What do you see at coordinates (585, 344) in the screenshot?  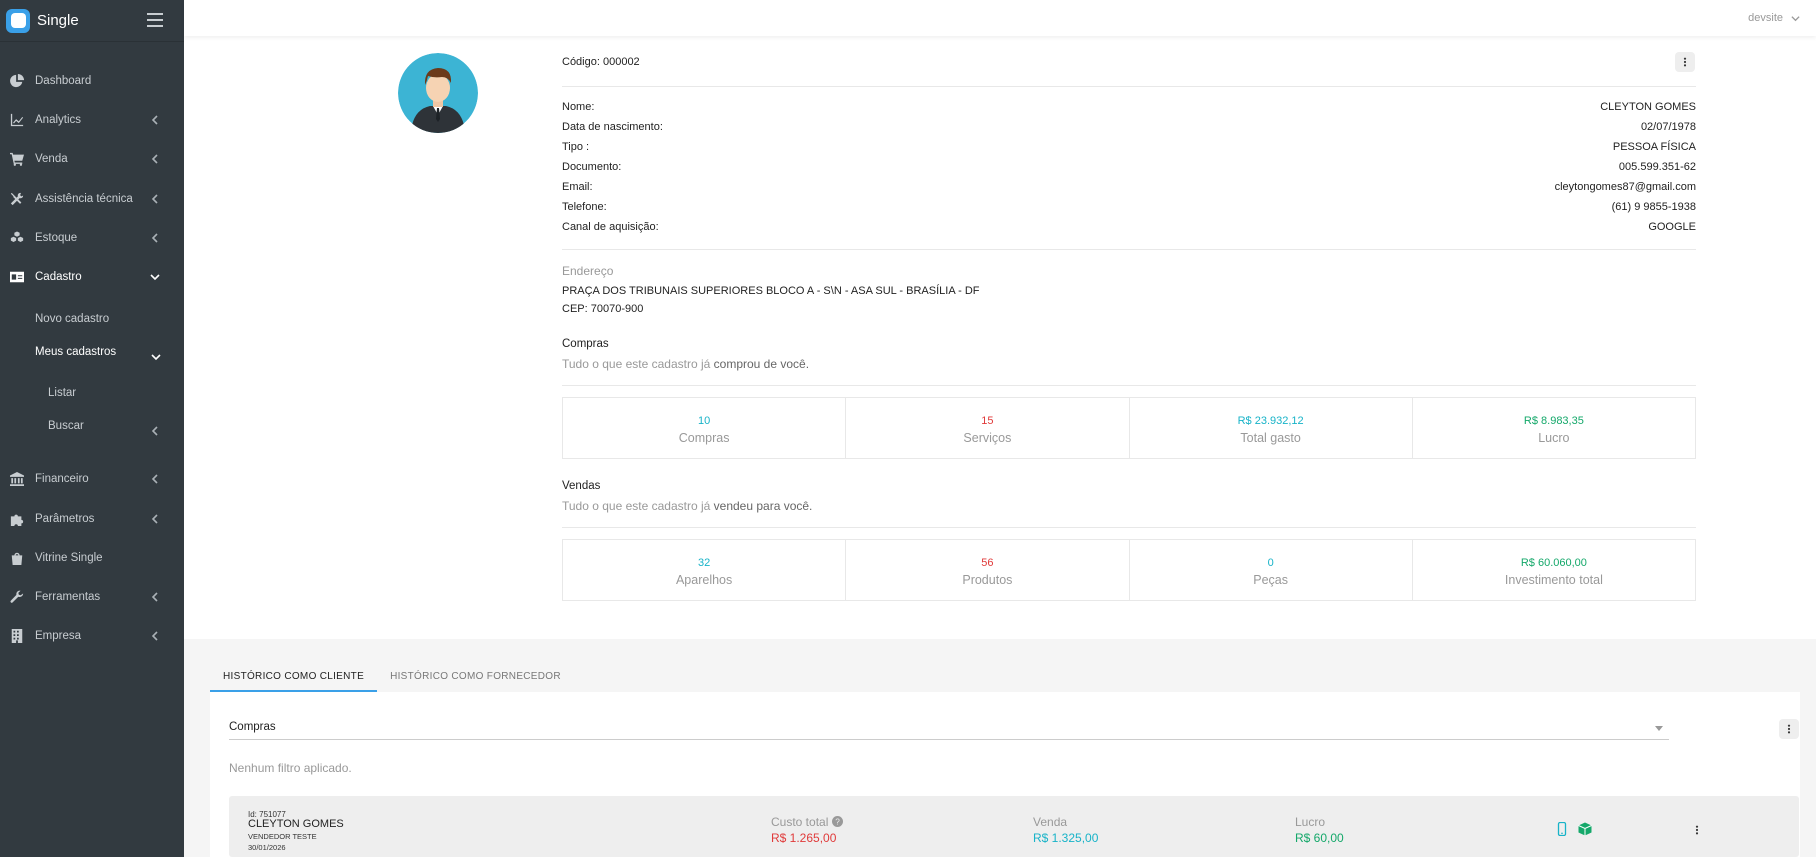 I see `compras-title: Compras` at bounding box center [585, 344].